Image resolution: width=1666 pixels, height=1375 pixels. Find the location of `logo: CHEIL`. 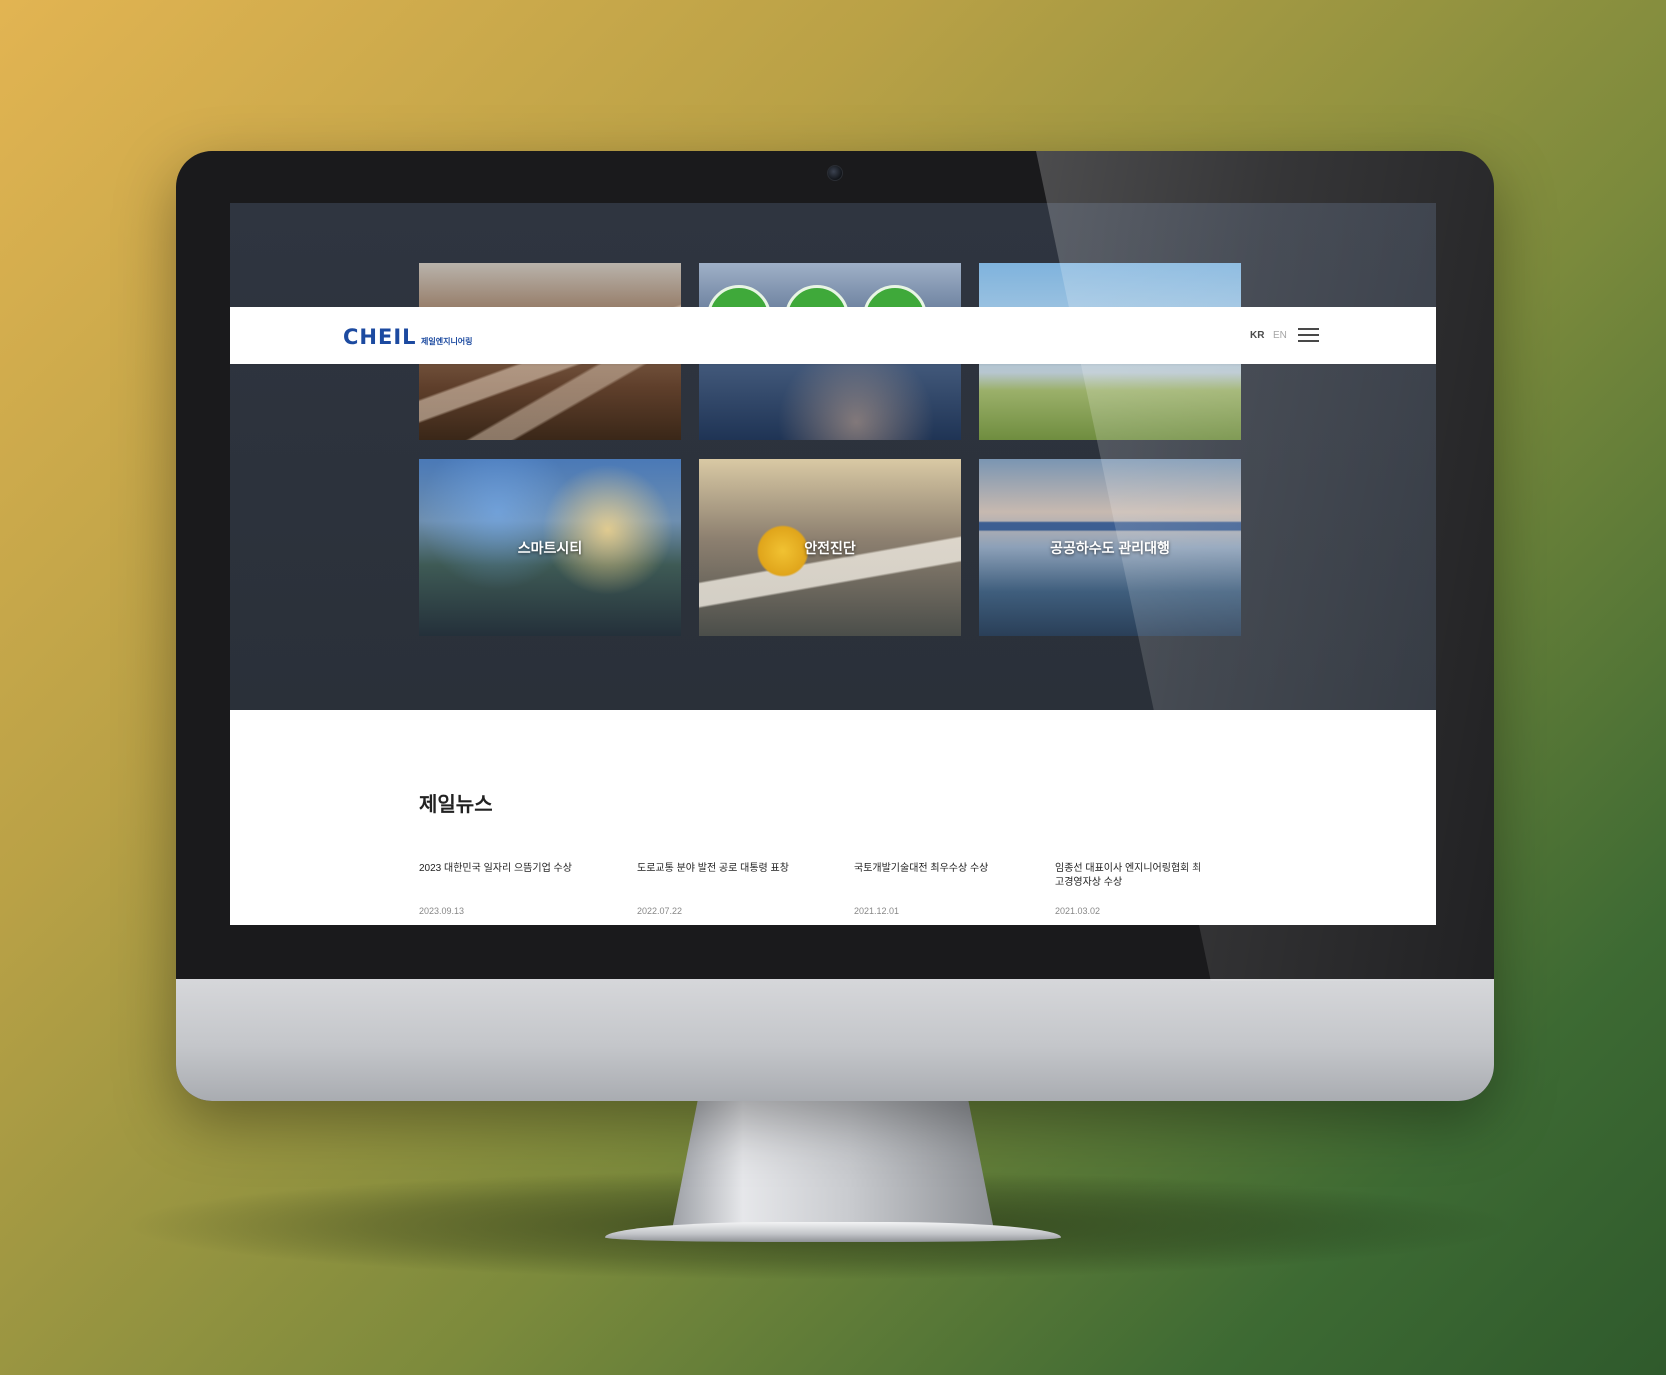

logo: CHEIL is located at coordinates (380, 337).